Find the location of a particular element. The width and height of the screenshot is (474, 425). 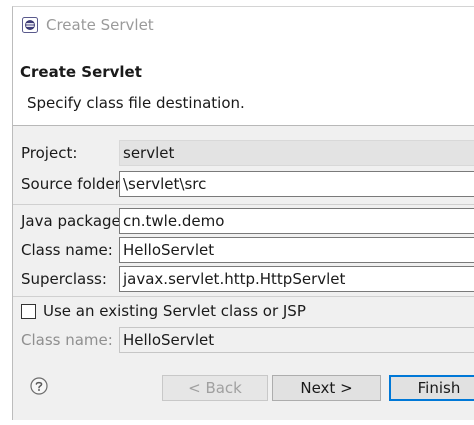

source-folder-label: Source folder: is located at coordinates (73, 184).